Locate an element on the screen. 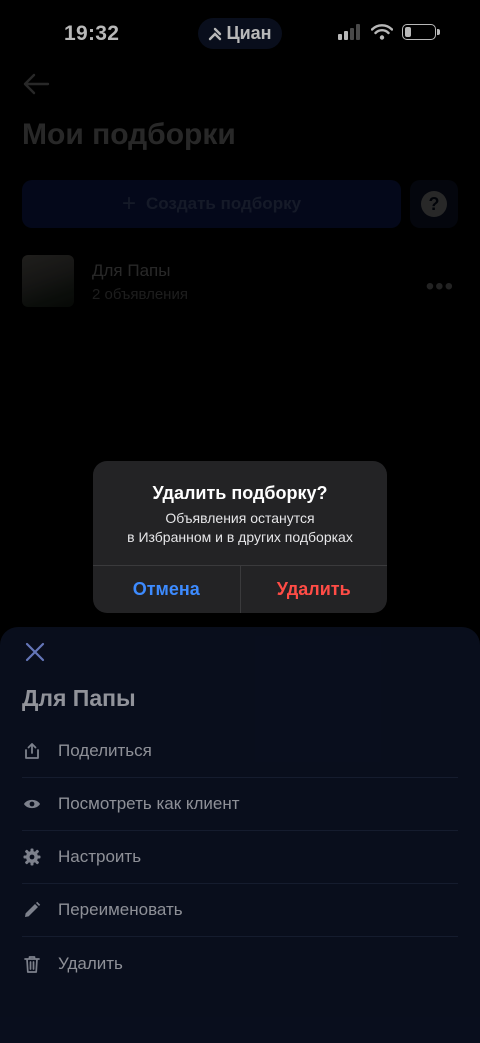  cancel-button: Отмена is located at coordinates (166, 589).